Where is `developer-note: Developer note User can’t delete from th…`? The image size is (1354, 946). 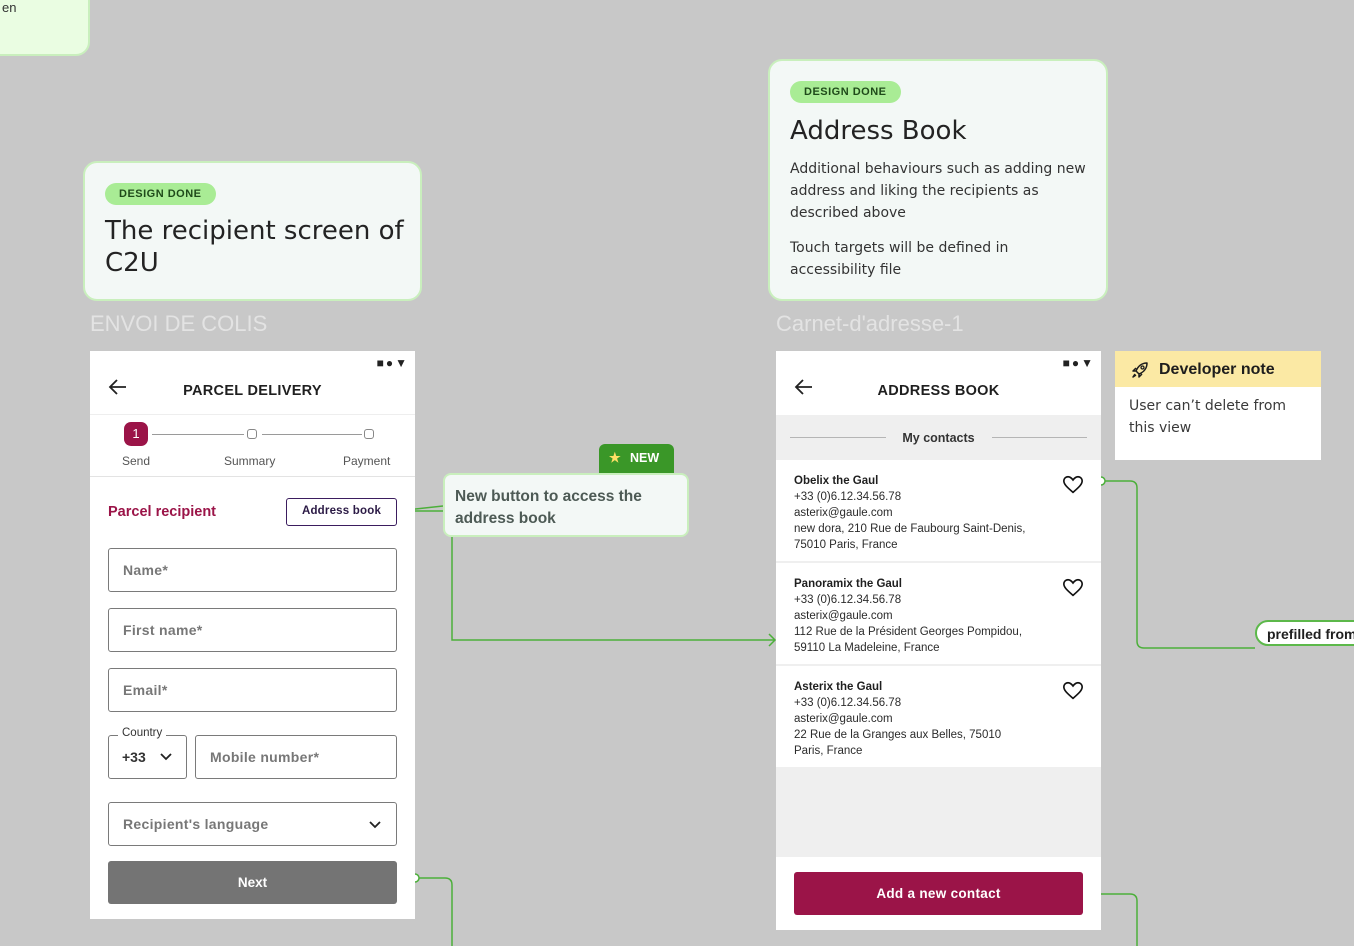 developer-note: Developer note User can’t delete from th… is located at coordinates (1218, 405).